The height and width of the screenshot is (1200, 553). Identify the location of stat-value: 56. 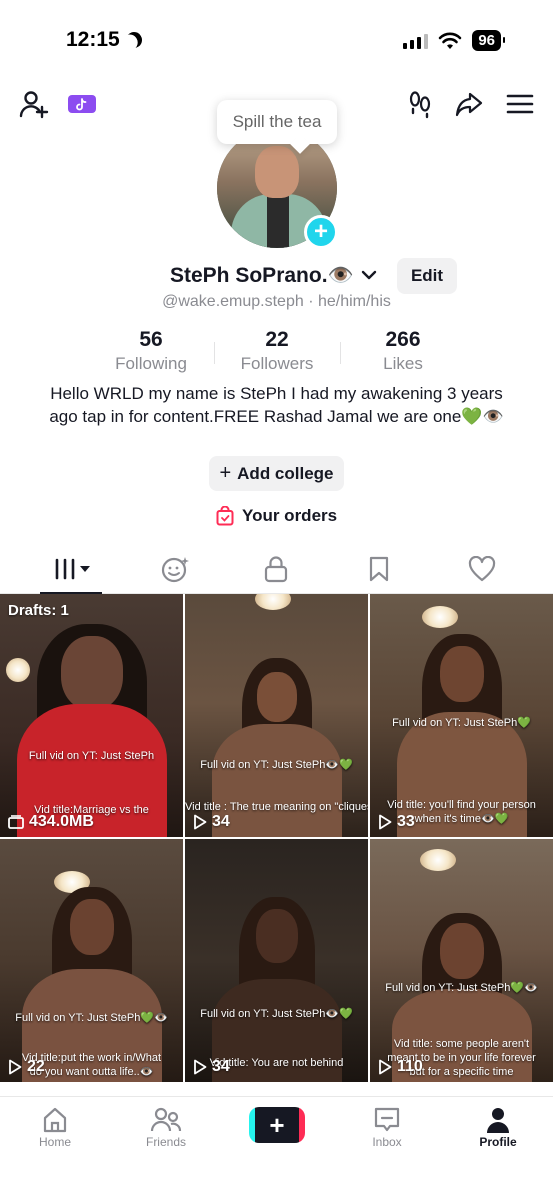
(151, 339).